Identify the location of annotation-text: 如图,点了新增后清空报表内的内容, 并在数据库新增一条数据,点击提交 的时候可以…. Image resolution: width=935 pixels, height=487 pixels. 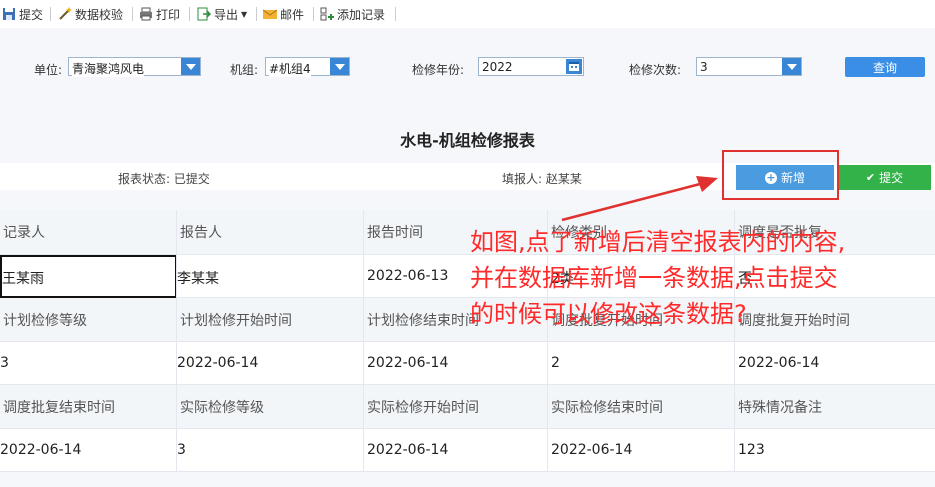
(702, 278).